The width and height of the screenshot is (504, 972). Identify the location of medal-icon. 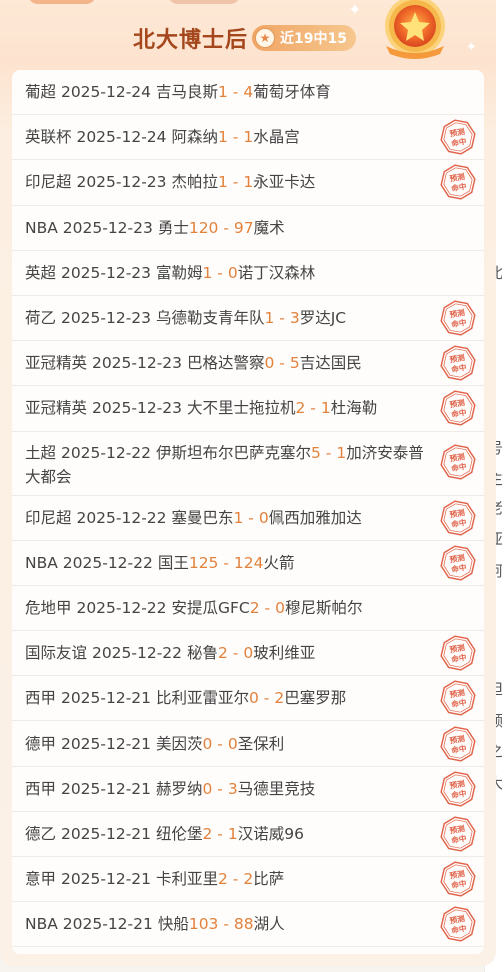
(415, 29).